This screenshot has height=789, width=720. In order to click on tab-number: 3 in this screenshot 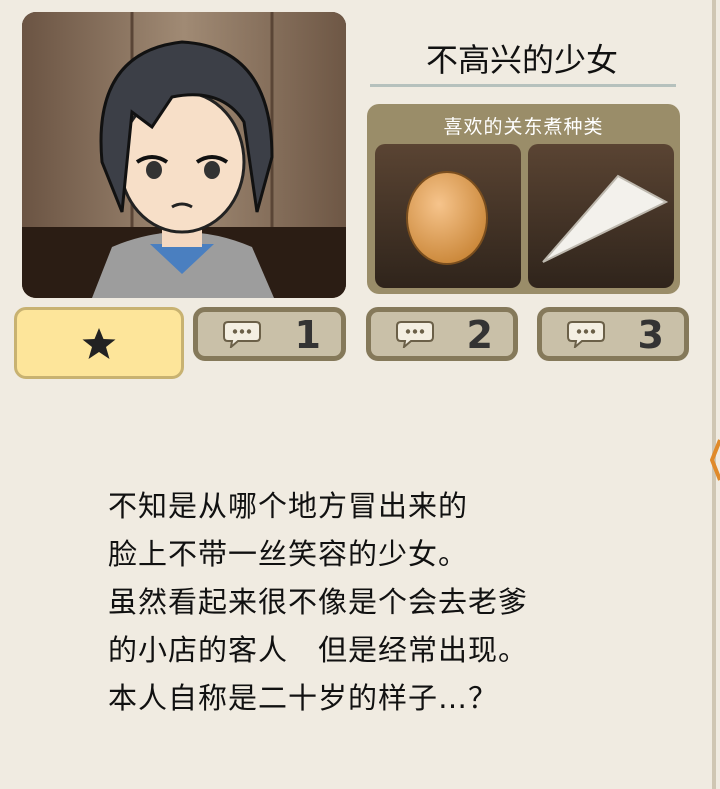, I will do `click(650, 335)`.